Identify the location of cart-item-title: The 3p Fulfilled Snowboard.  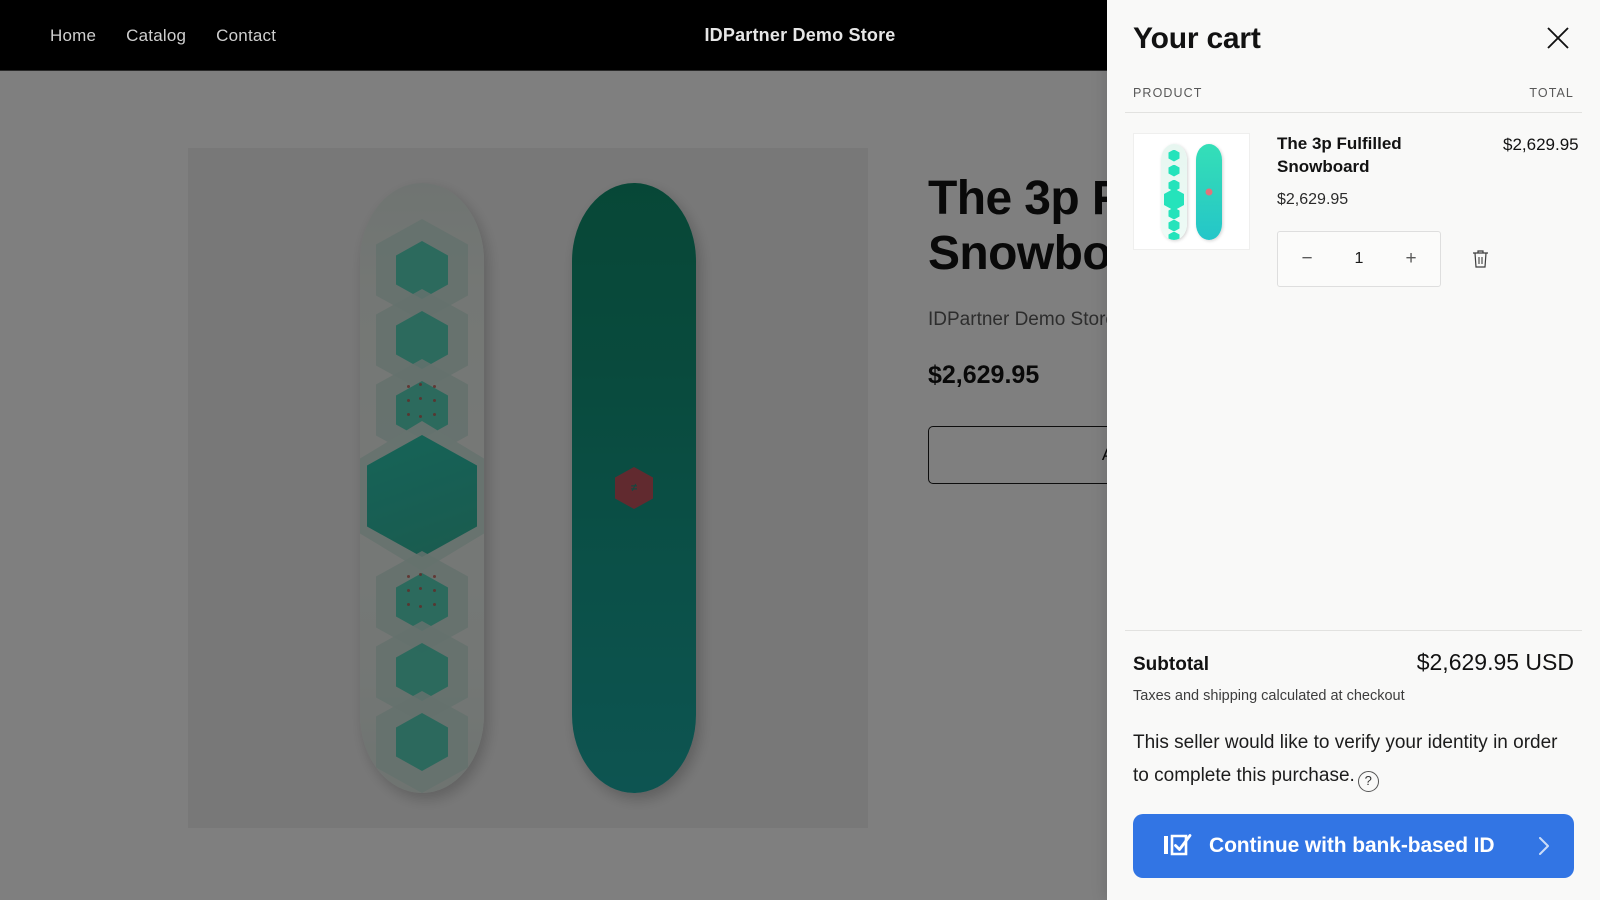
(1364, 156).